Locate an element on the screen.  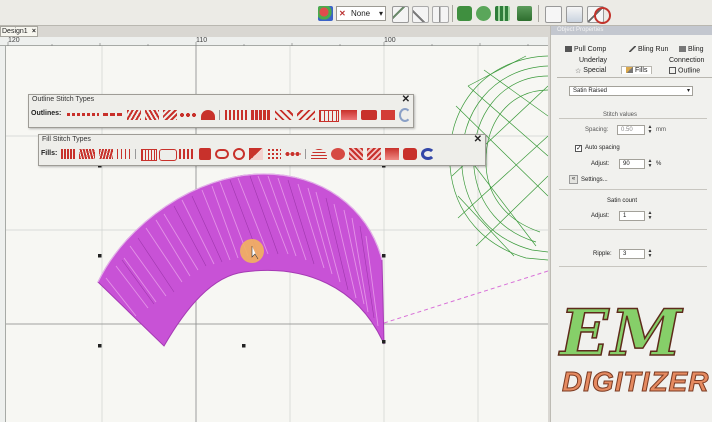
color-wheel-icon is located at coordinates (325, 13).